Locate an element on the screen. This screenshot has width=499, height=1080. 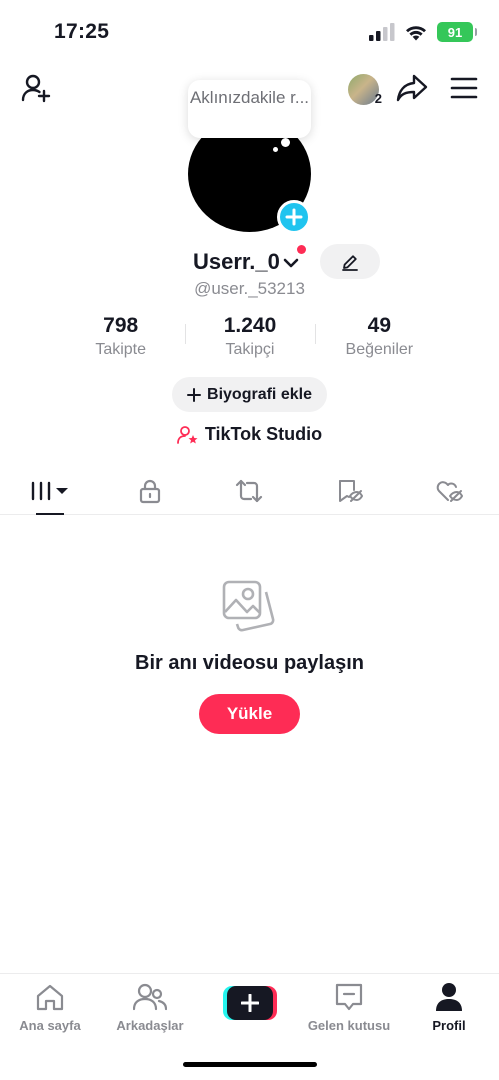
add-story-button is located at coordinates (294, 217).